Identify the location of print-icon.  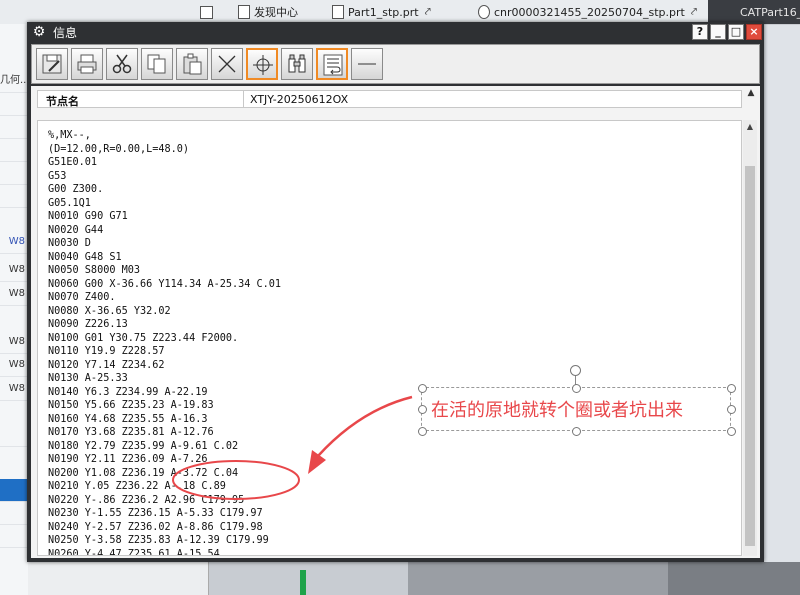
(87, 64).